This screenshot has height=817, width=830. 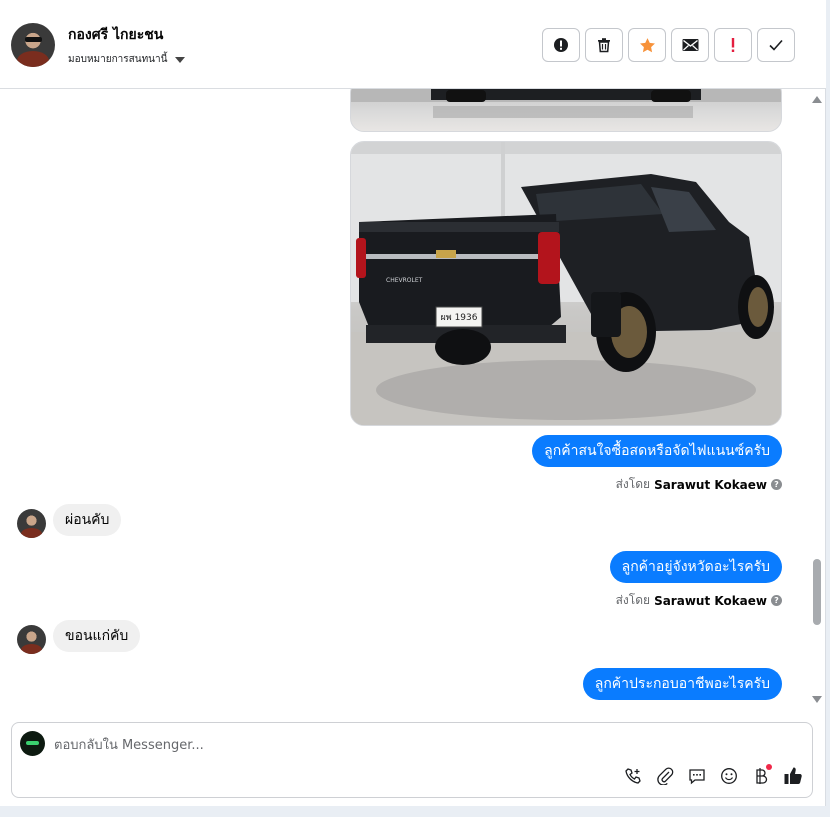 What do you see at coordinates (32, 743) in the screenshot?
I see `page-avatar` at bounding box center [32, 743].